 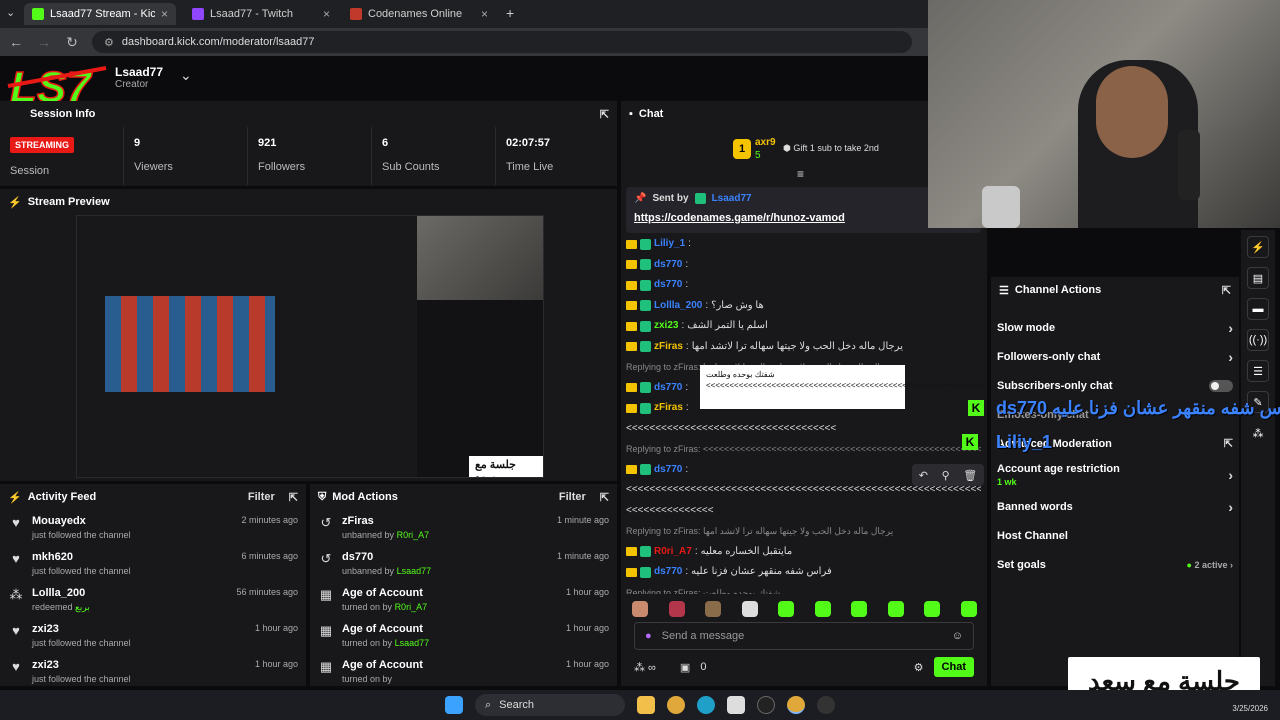 I want to click on site-info-icon: ⚙, so click(x=109, y=42).